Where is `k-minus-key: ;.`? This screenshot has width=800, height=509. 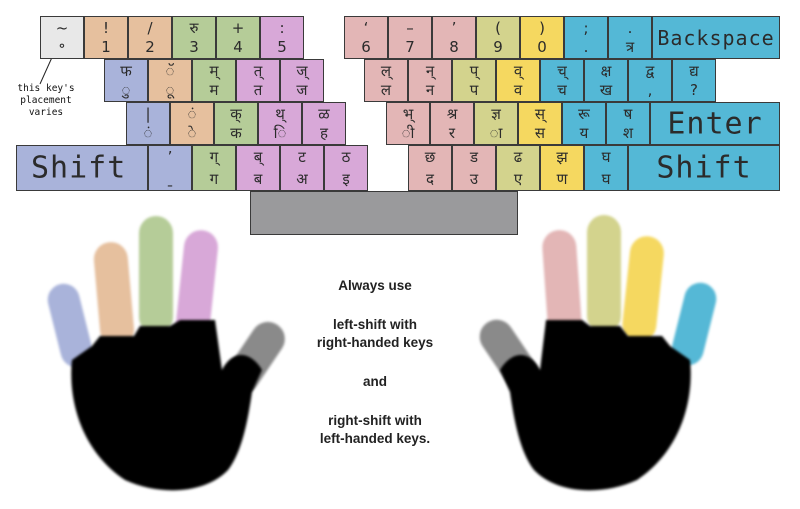
k-minus-key: ;. is located at coordinates (586, 37).